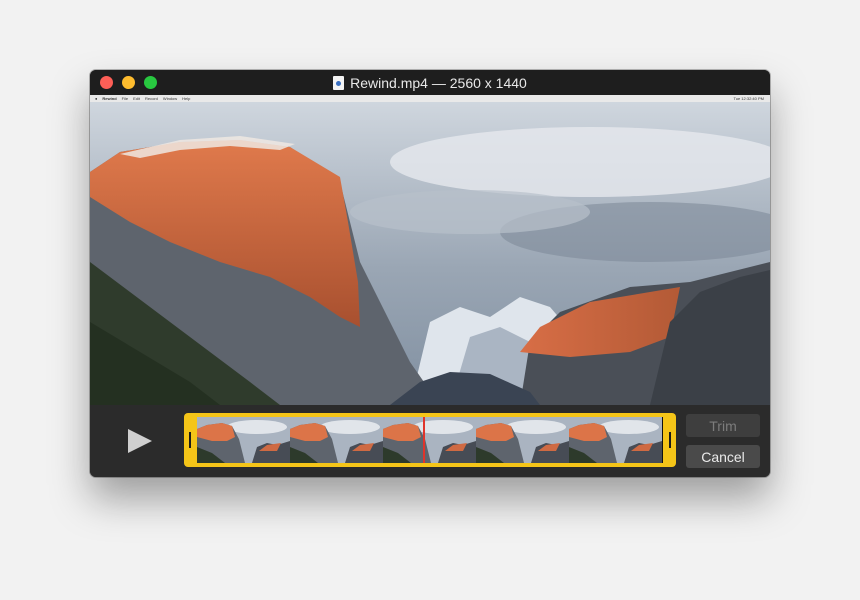  Describe the element at coordinates (96, 98) in the screenshot. I see `apple-icon: ●` at that location.